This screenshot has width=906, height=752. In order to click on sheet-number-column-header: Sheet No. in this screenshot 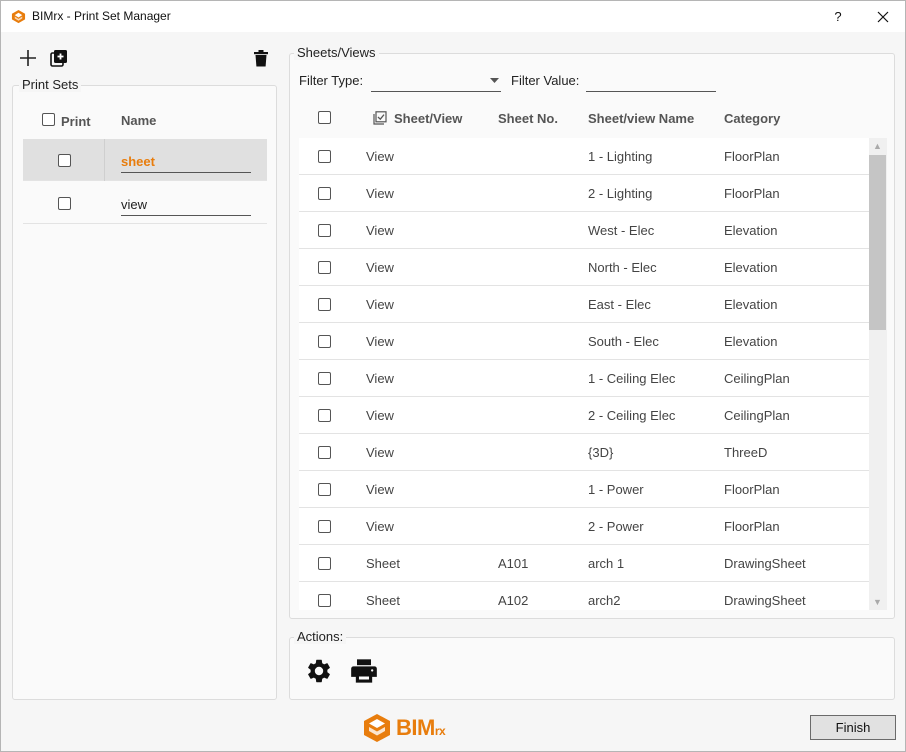, I will do `click(528, 118)`.